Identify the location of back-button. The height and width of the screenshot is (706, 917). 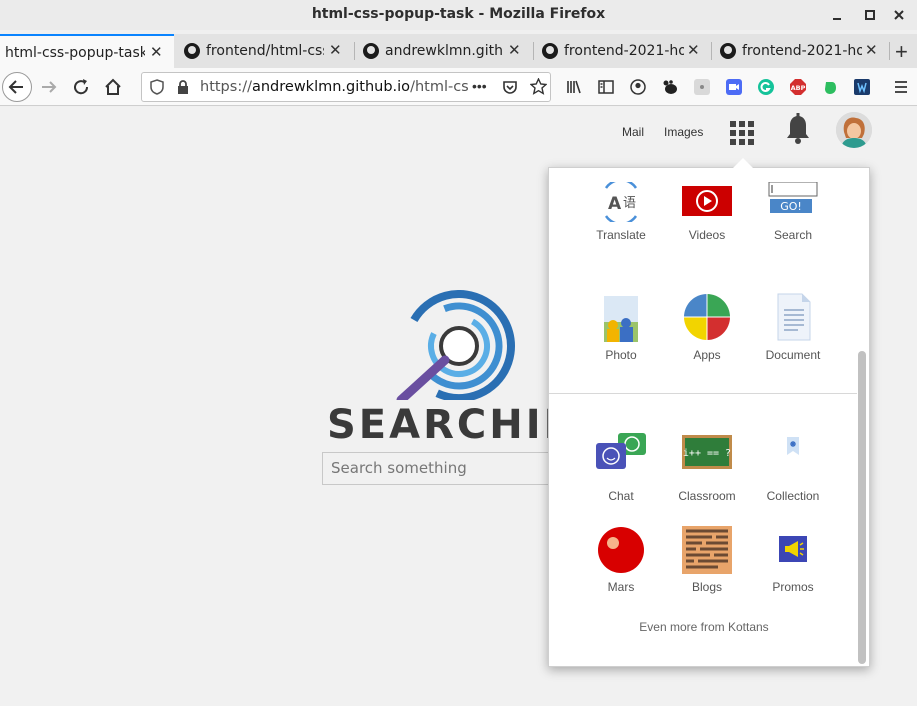
(17, 87).